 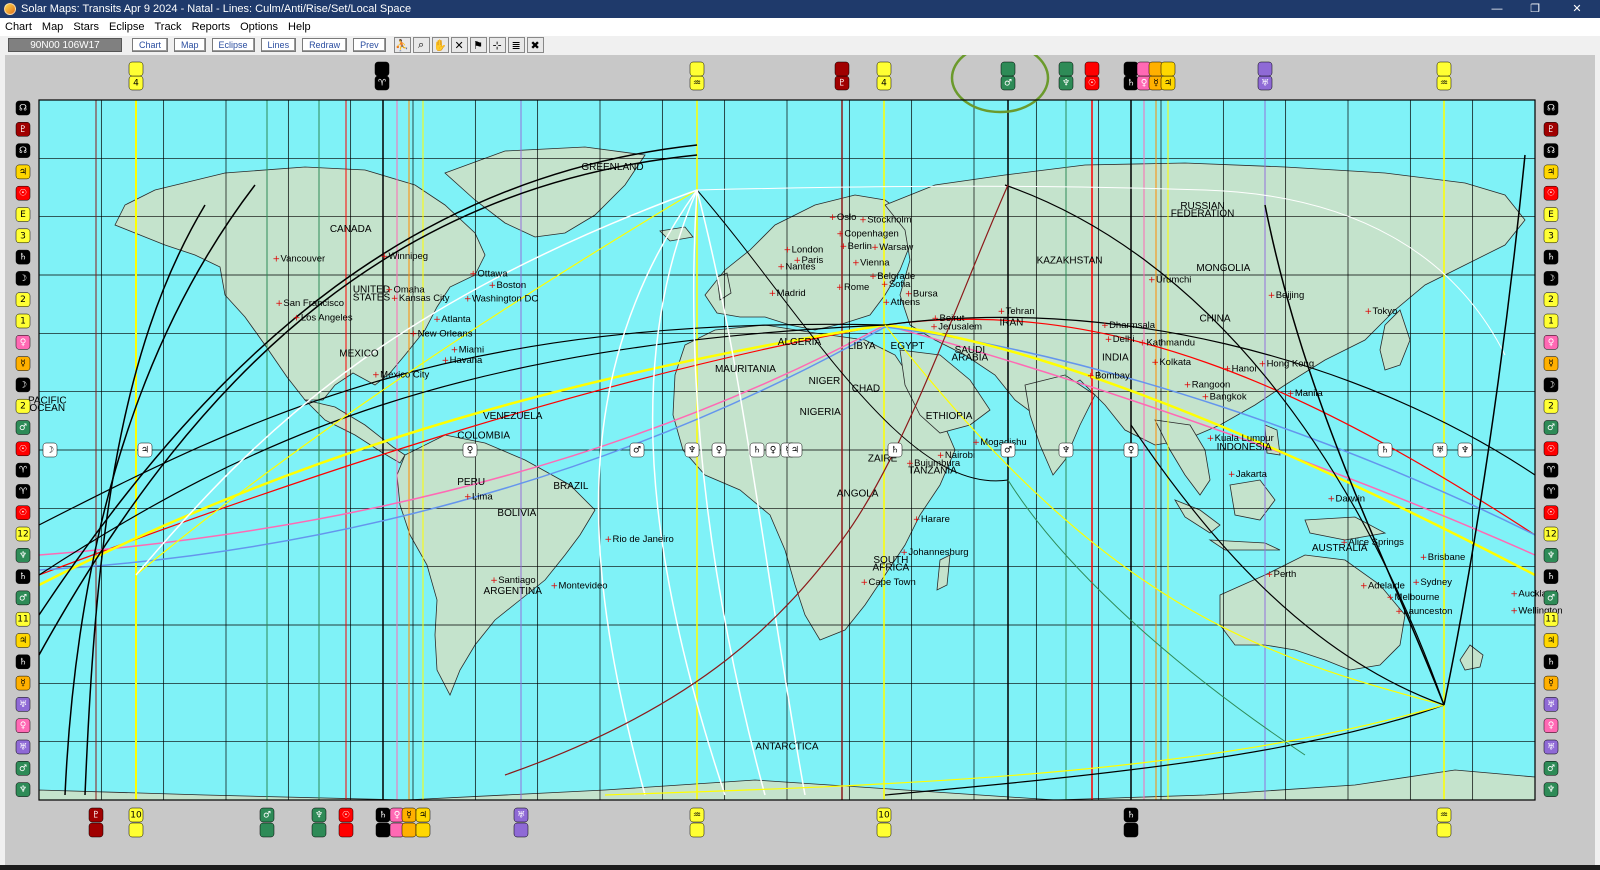 What do you see at coordinates (10, 9) in the screenshot?
I see `app-icon` at bounding box center [10, 9].